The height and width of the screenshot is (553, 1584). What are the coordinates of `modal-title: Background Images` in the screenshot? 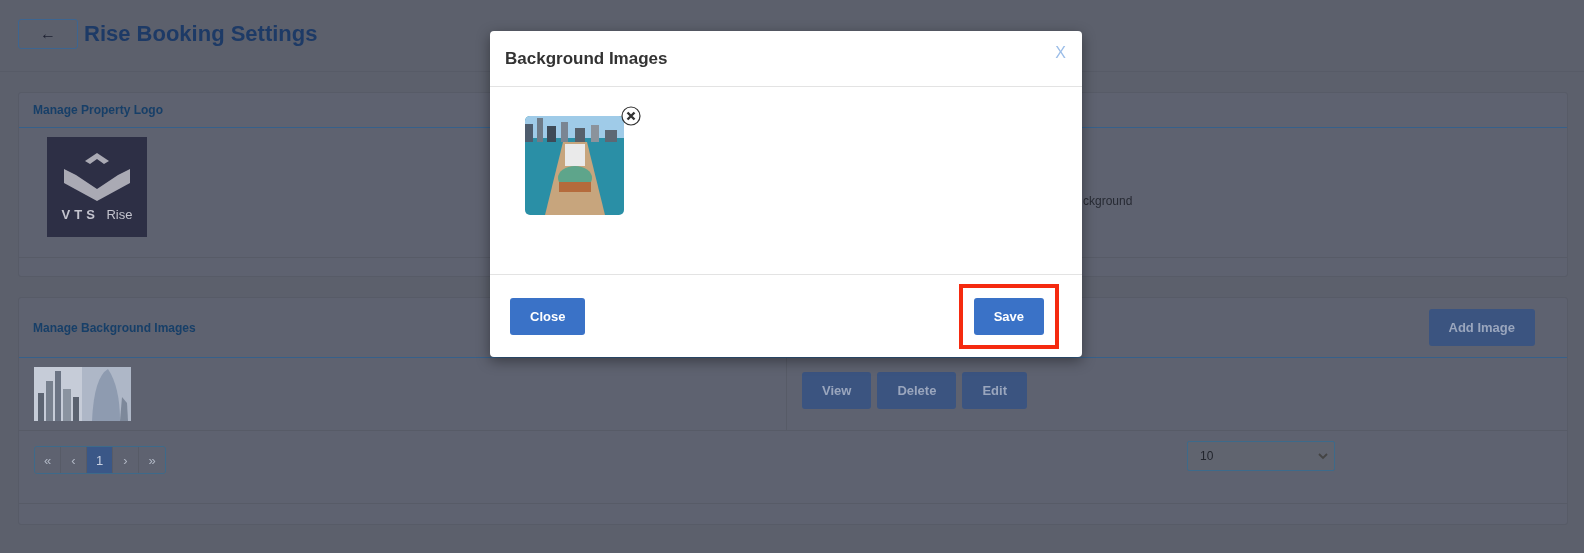 It's located at (586, 58).